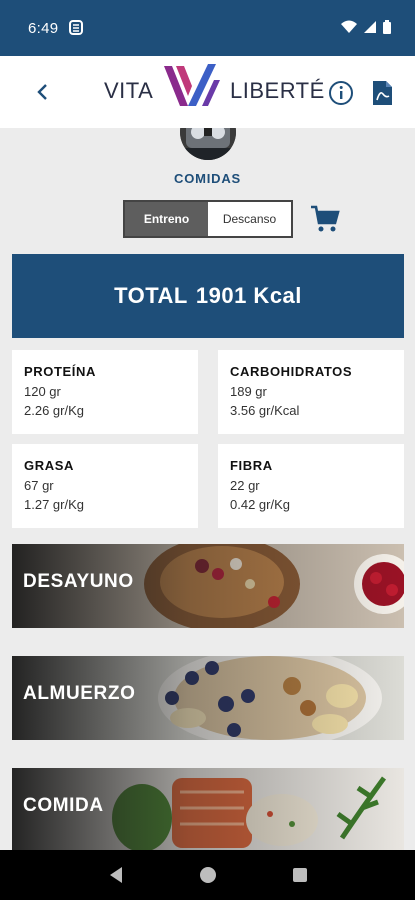 The width and height of the screenshot is (415, 900). Describe the element at coordinates (311, 392) in the screenshot. I see `macro-card-carbs: CARBOHIDRATOS 189 gr 3.56 gr/Kcal` at that location.